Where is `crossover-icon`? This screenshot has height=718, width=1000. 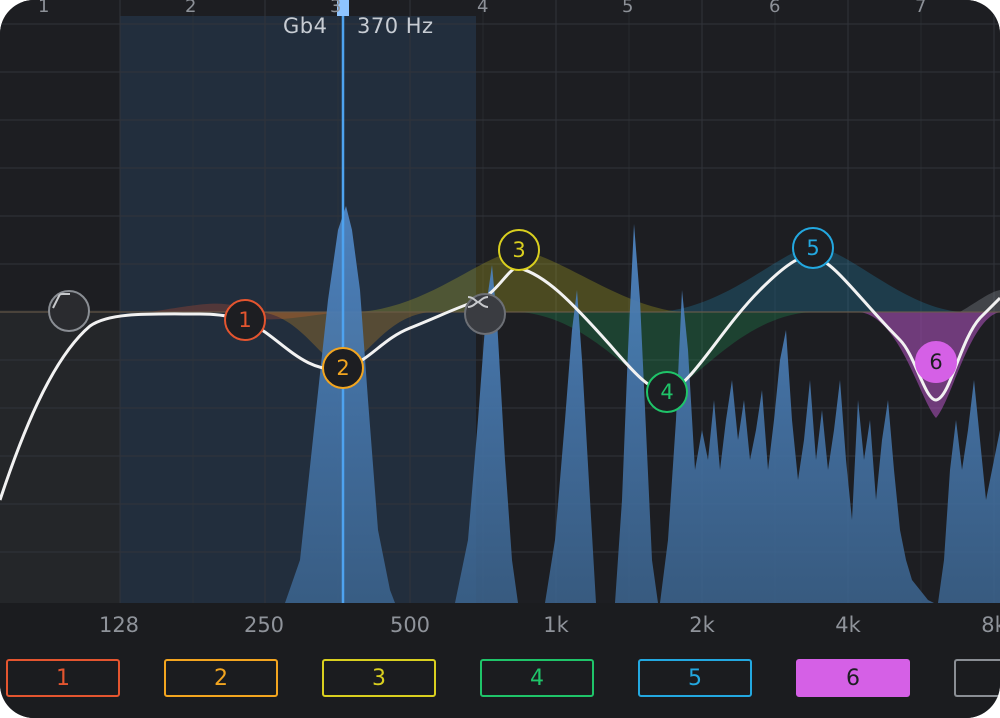 crossover-icon is located at coordinates (485, 314).